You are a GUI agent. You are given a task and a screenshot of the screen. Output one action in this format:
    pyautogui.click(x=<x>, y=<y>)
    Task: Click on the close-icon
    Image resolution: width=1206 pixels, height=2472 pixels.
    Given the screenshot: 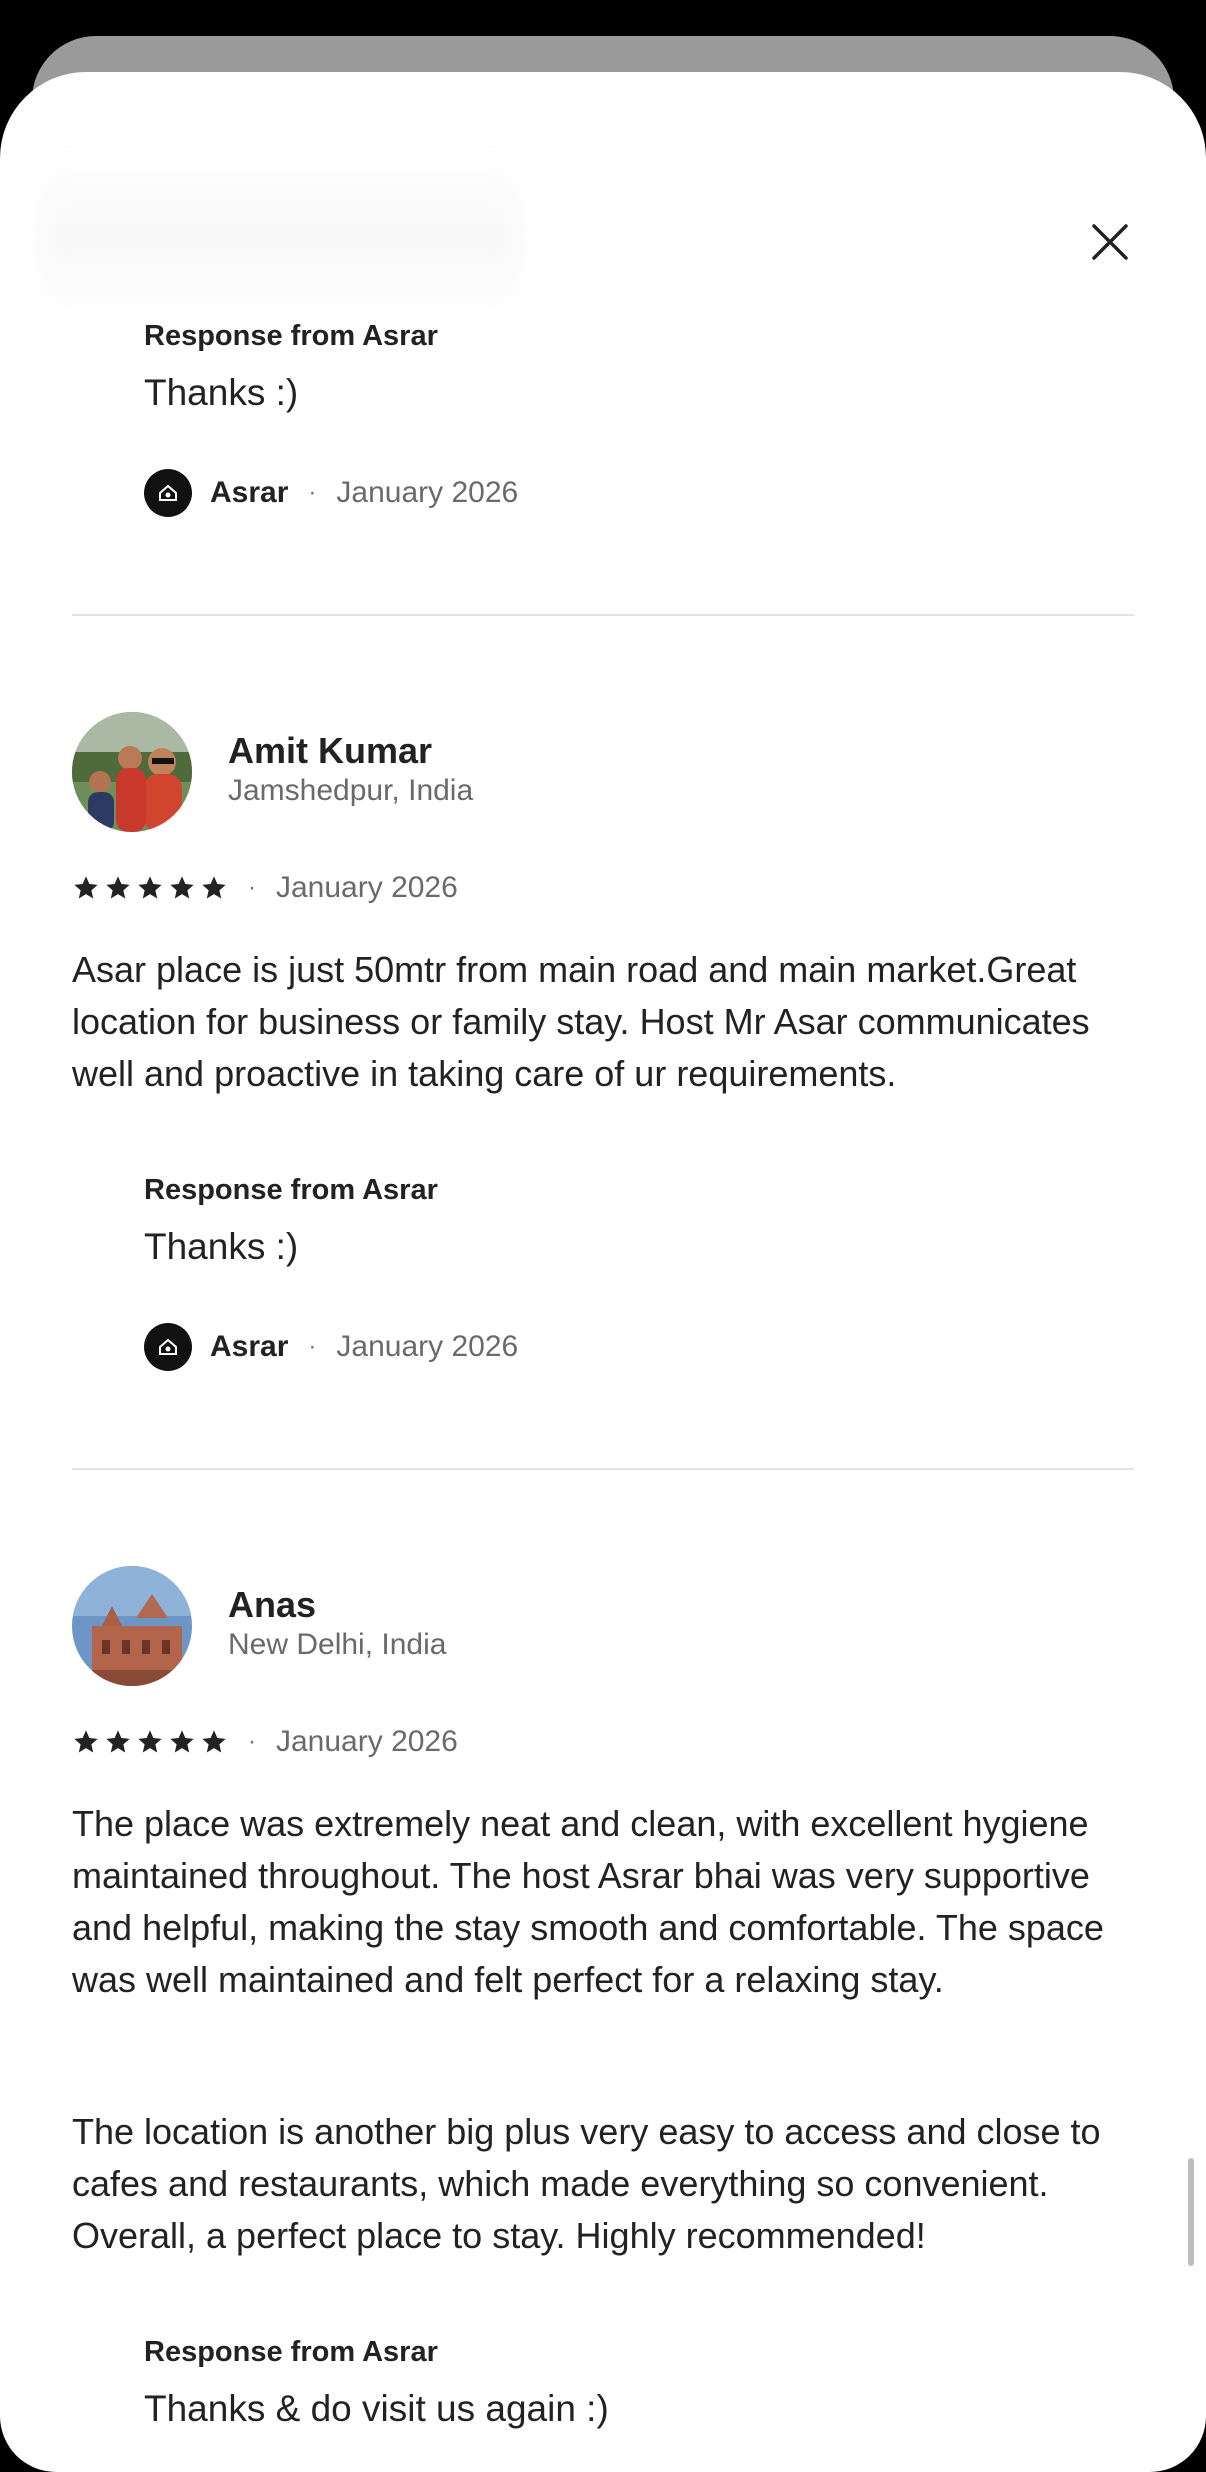 What is the action you would take?
    pyautogui.click(x=1110, y=242)
    